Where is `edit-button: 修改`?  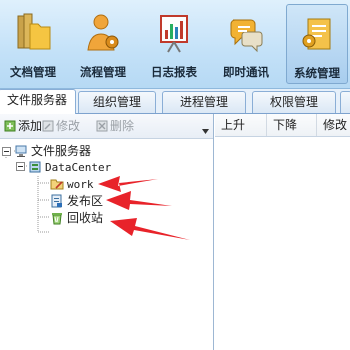
edit-button: 修改 is located at coordinates (61, 126).